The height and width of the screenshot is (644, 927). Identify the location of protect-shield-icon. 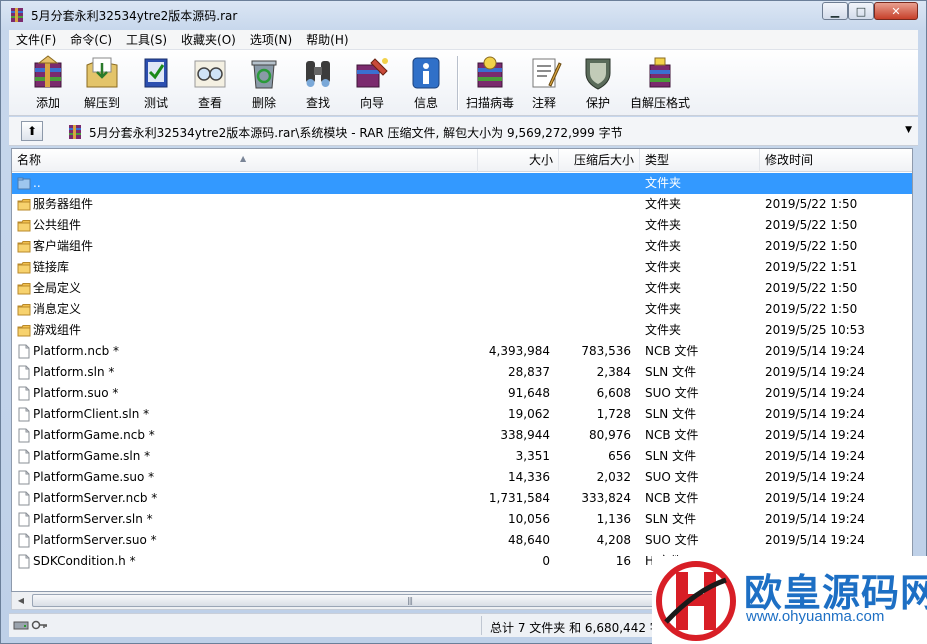
(598, 74).